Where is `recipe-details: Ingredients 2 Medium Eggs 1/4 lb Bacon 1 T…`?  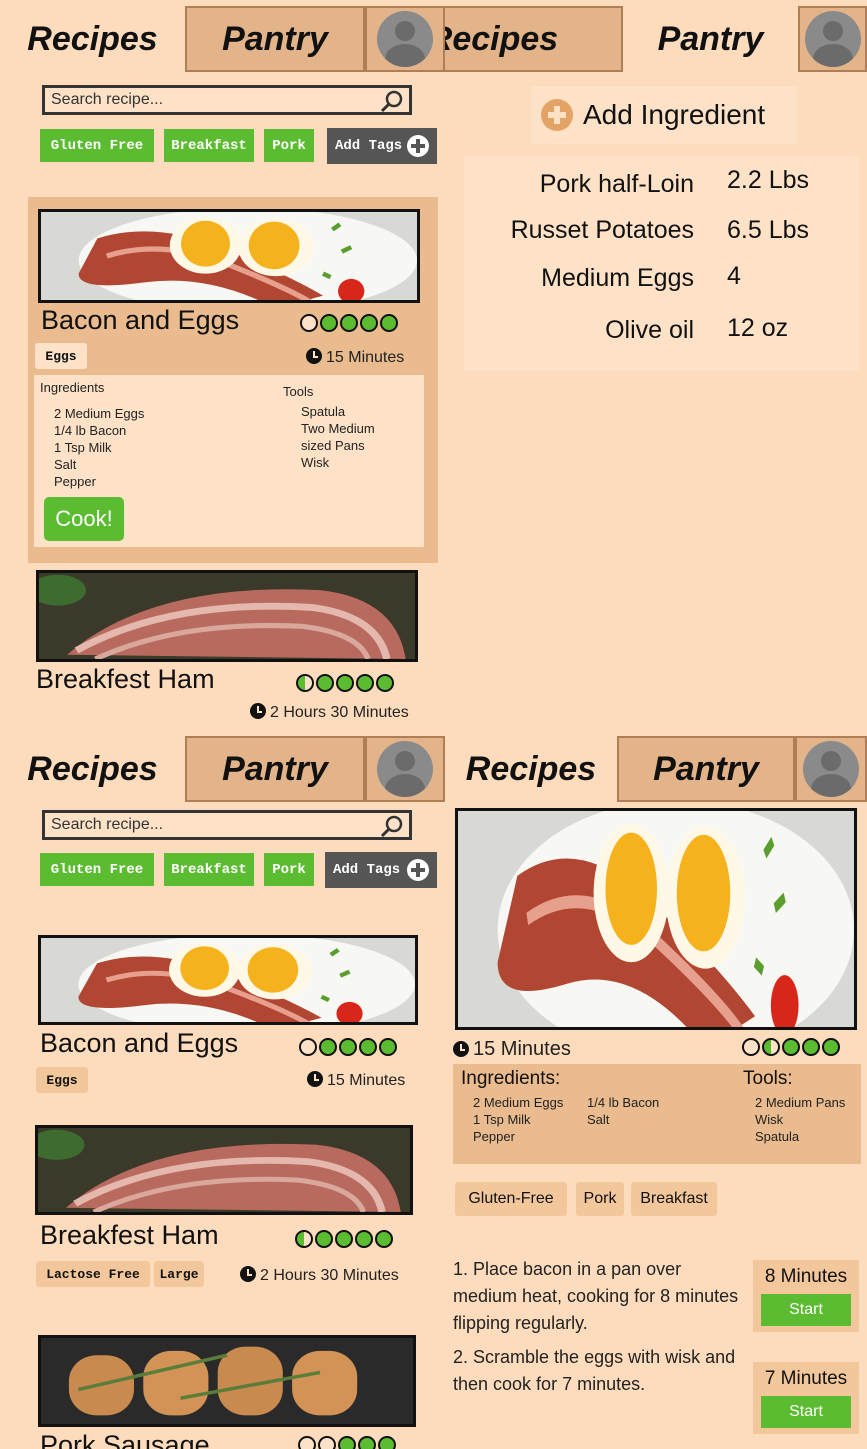 recipe-details: Ingredients 2 Medium Eggs 1/4 lb Bacon 1 T… is located at coordinates (229, 461).